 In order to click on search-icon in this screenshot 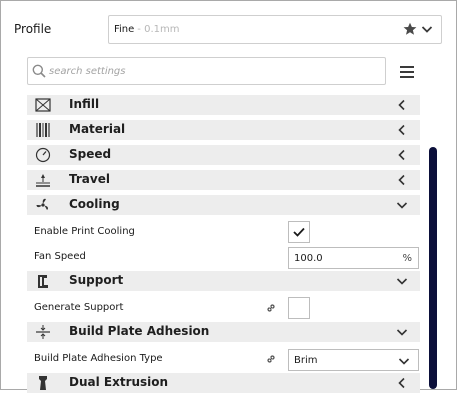, I will do `click(39, 71)`.